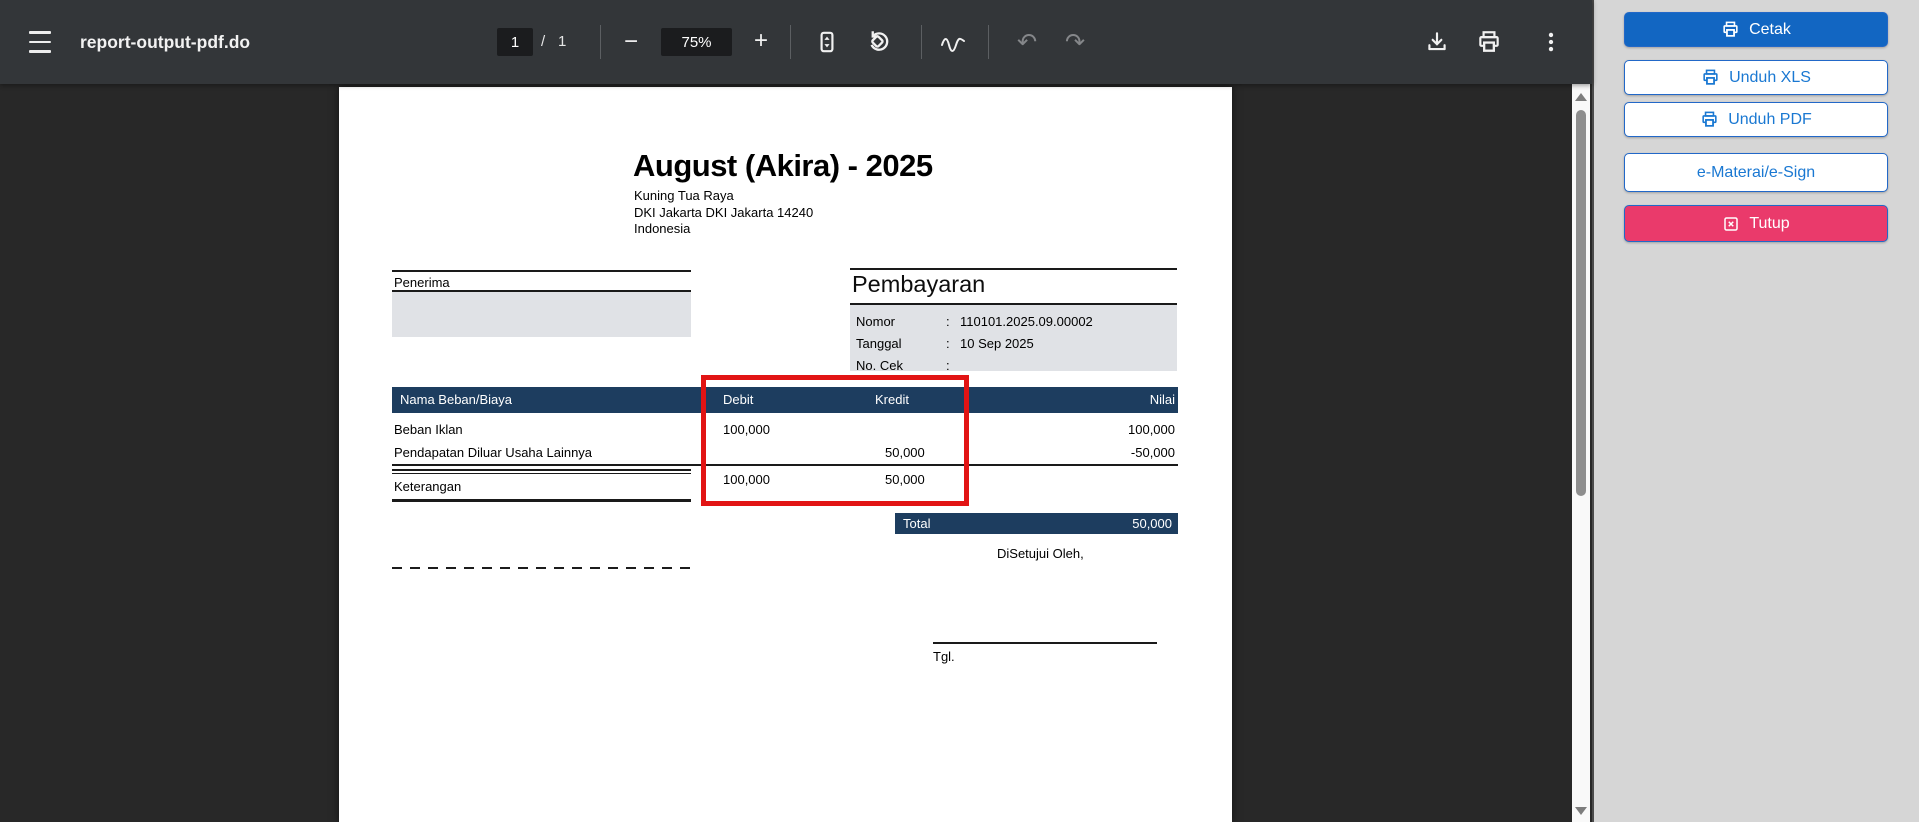 The height and width of the screenshot is (822, 1919). I want to click on row-nilai: 100,000, so click(1151, 429).